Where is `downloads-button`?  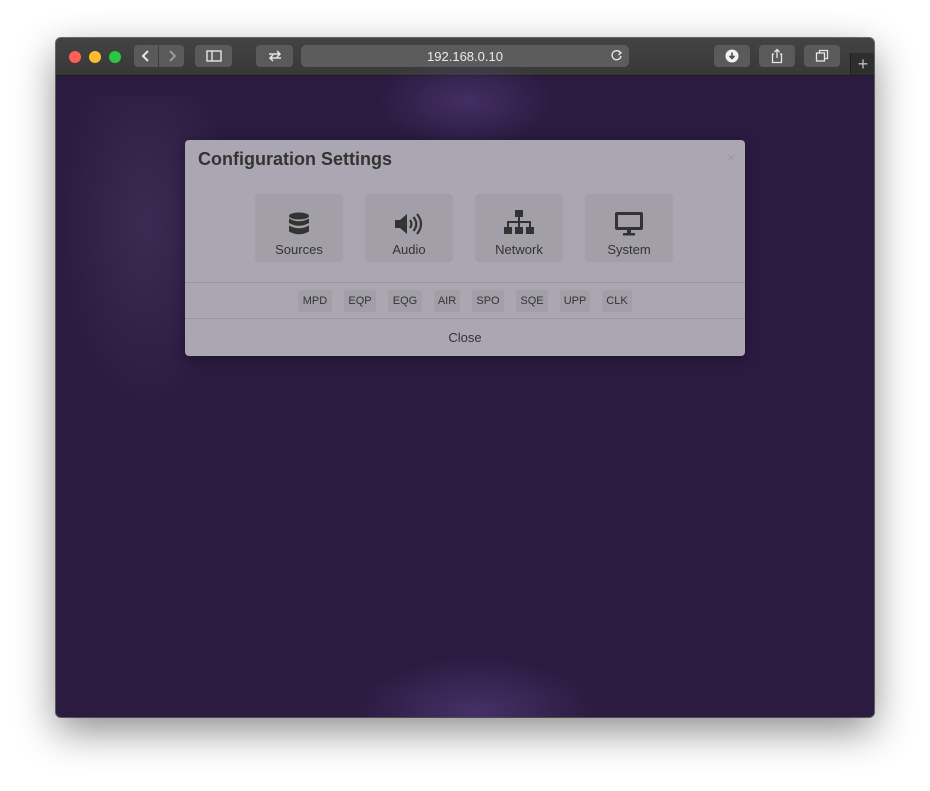
downloads-button is located at coordinates (732, 56).